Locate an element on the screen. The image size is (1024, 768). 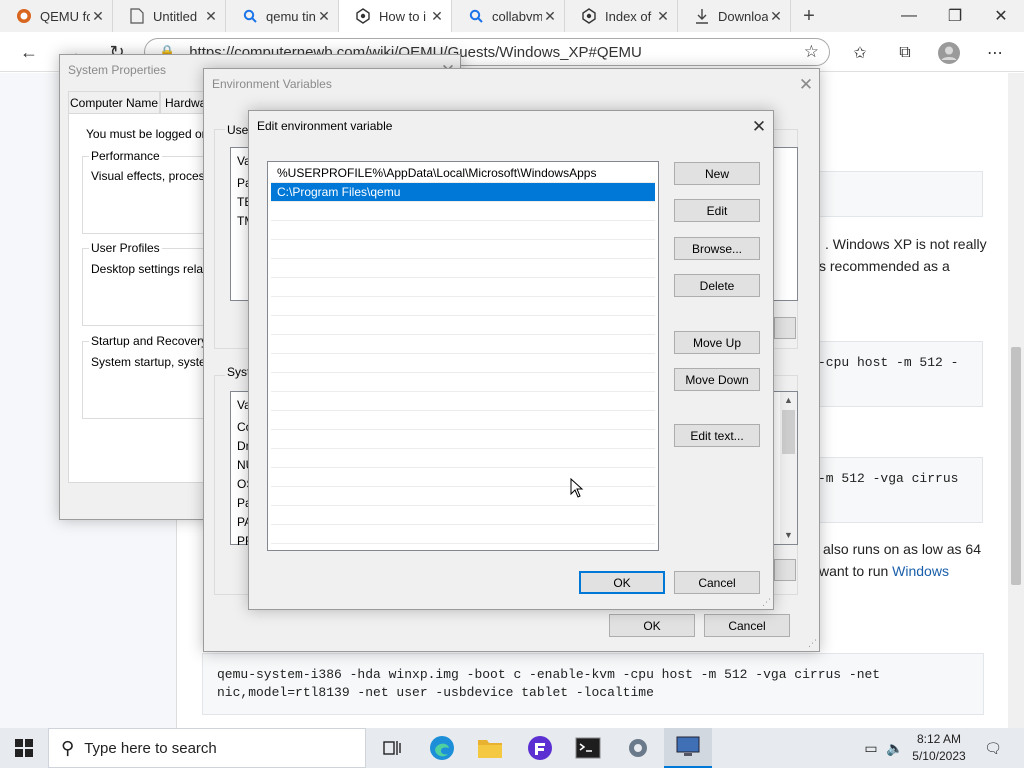
browser-tab-6: Index of ✕ is located at coordinates (621, 16).